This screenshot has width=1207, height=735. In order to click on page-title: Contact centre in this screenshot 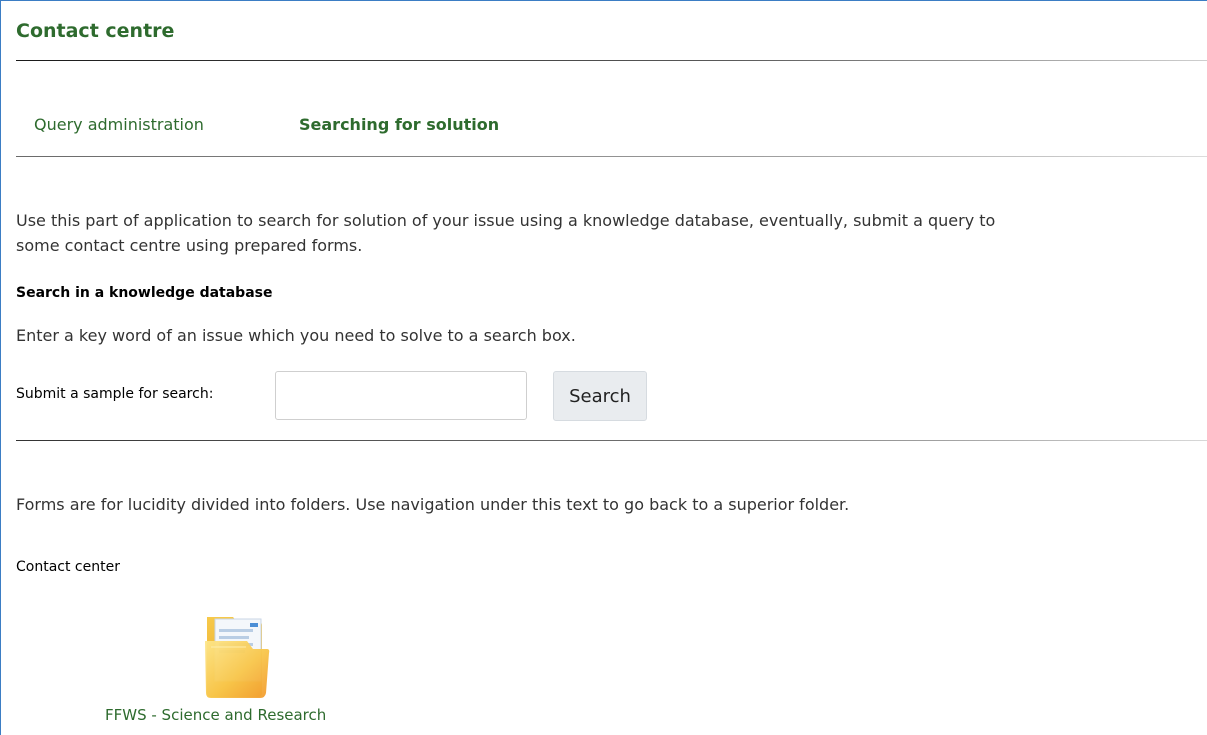, I will do `click(95, 31)`.